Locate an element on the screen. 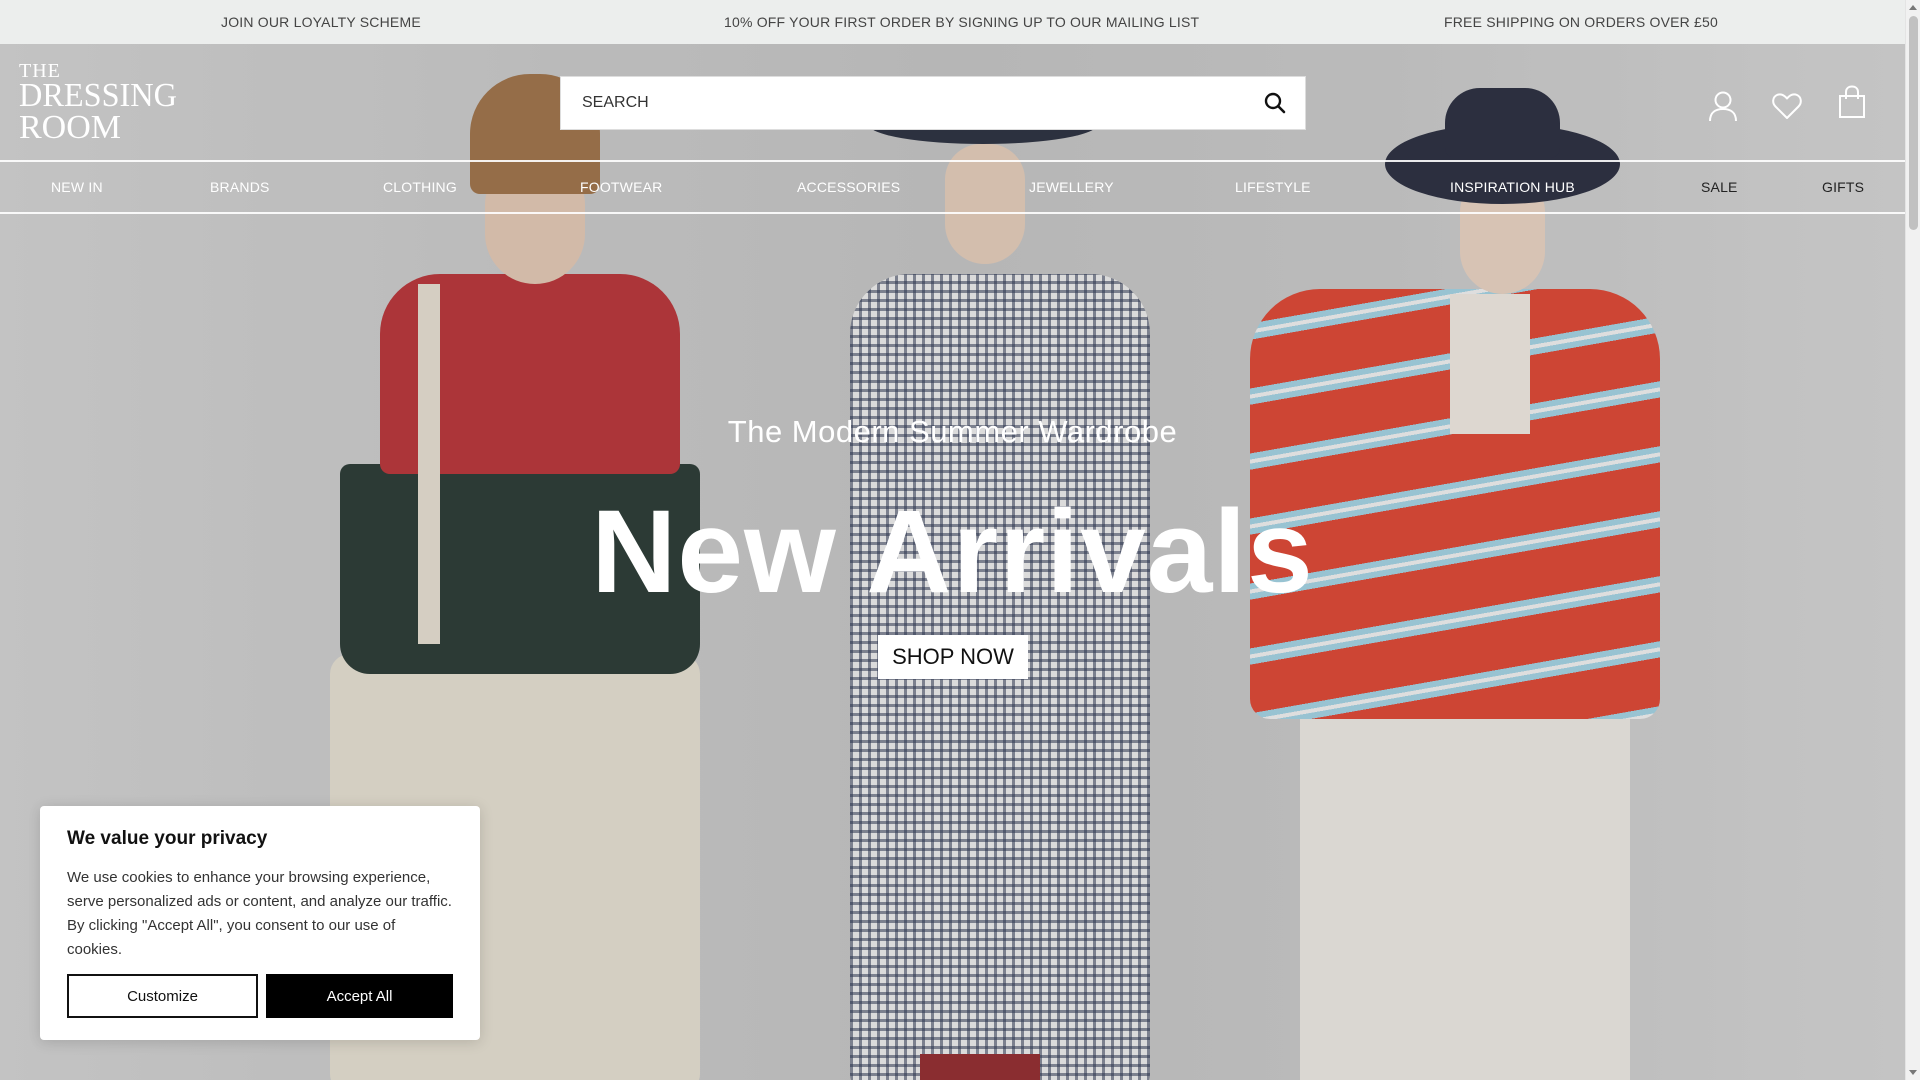 The height and width of the screenshot is (1080, 1920). nav-item-clothing: CLOTHING is located at coordinates (420, 187).